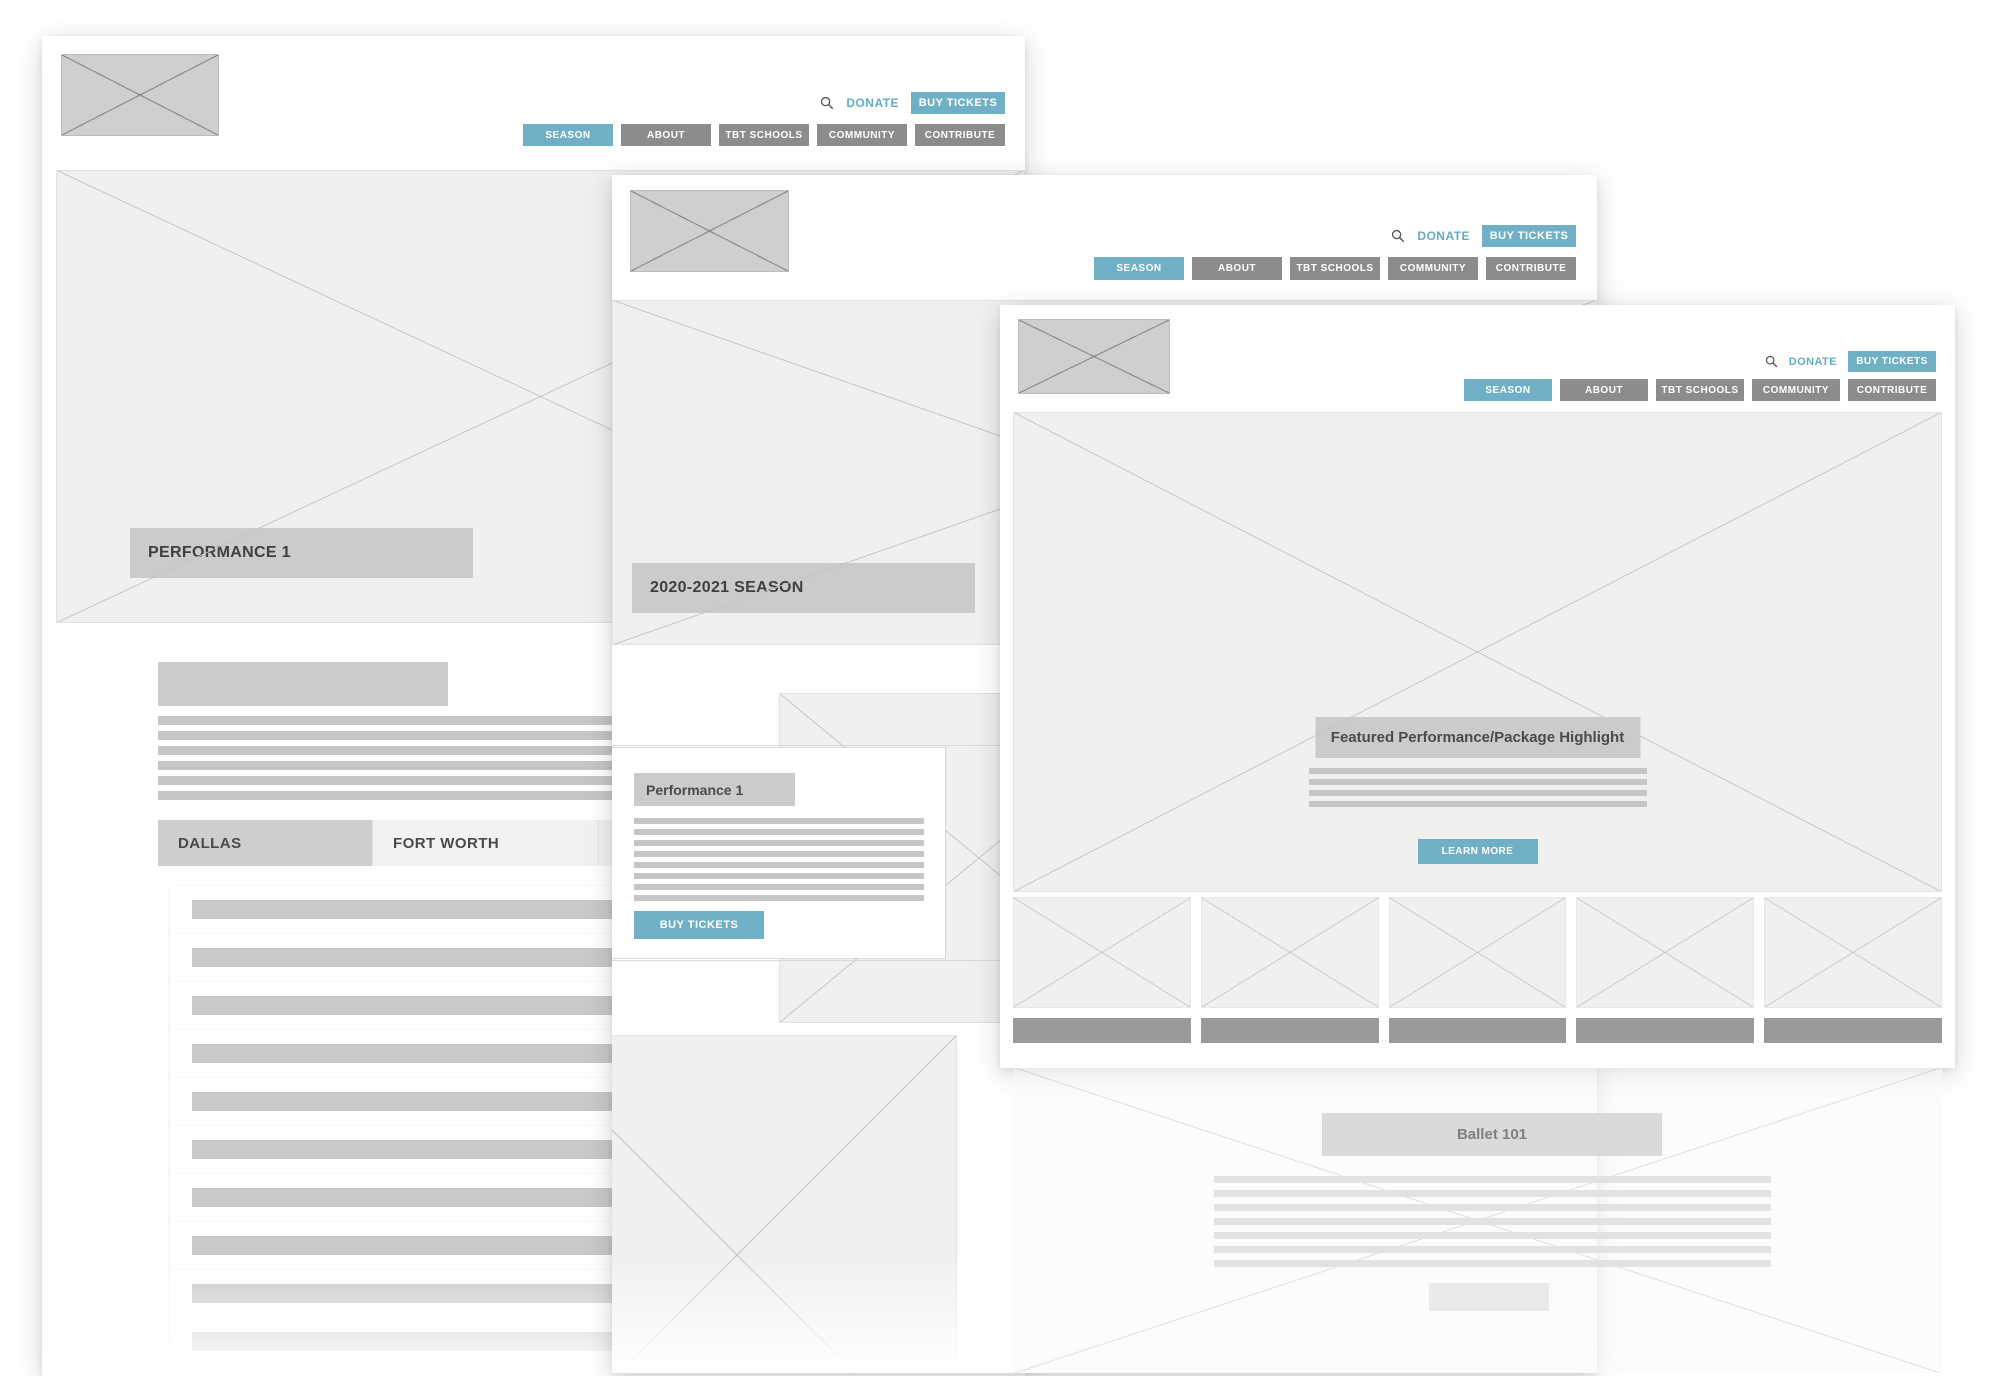 The width and height of the screenshot is (2000, 1376). Describe the element at coordinates (1477, 790) in the screenshot. I see `feature-lines` at that location.